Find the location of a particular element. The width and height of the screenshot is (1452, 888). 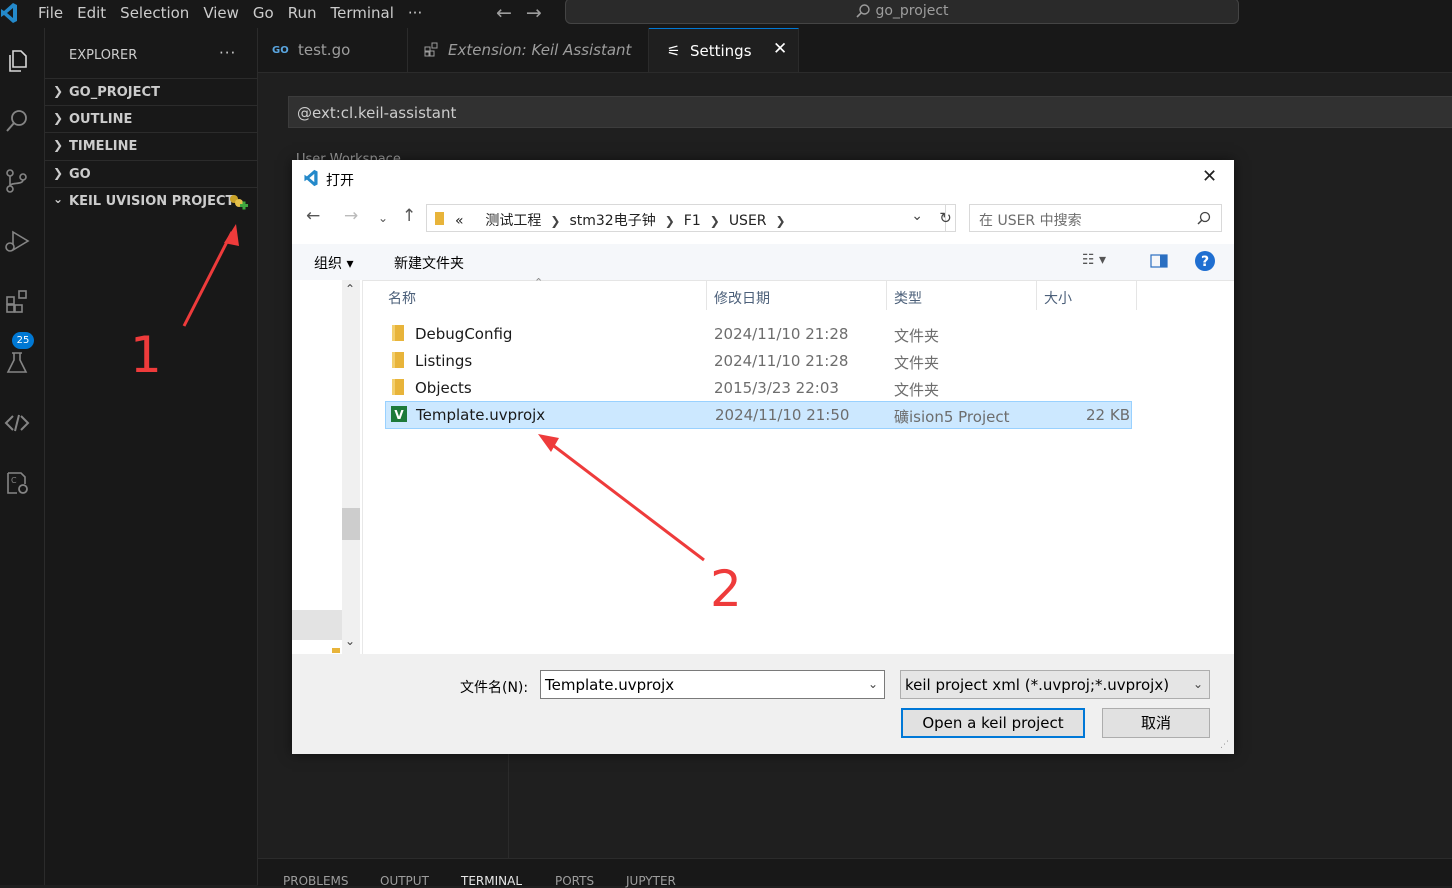

annotation-arrows is located at coordinates (443, 393).